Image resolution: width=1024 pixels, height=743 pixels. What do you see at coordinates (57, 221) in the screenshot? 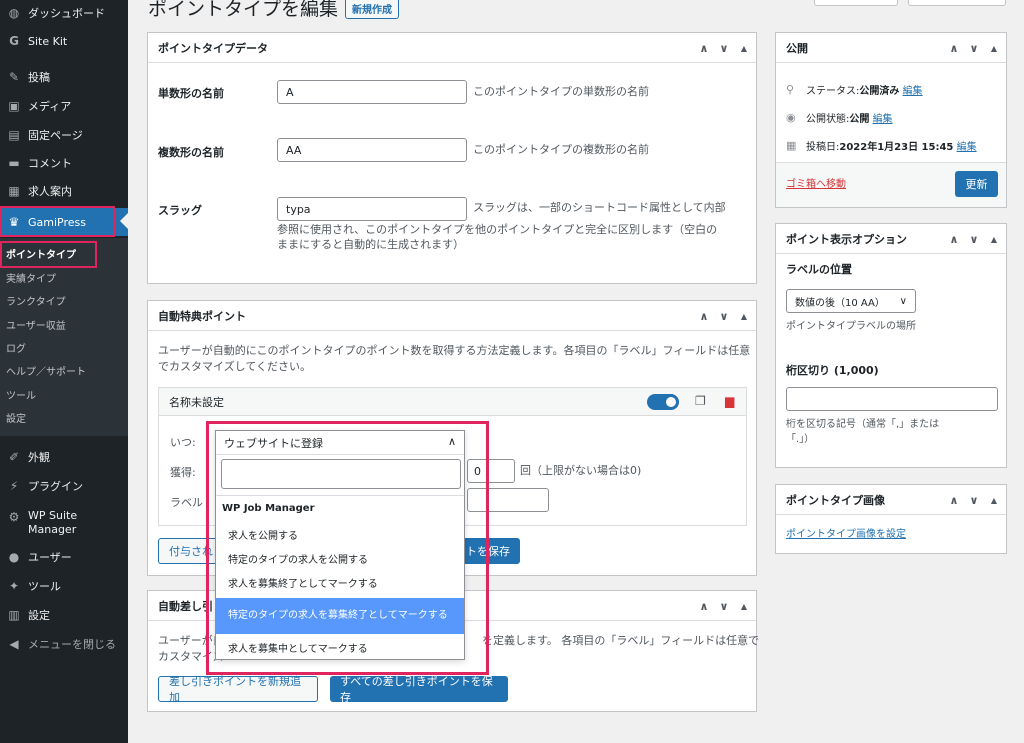
I see `gamipress-highlight` at bounding box center [57, 221].